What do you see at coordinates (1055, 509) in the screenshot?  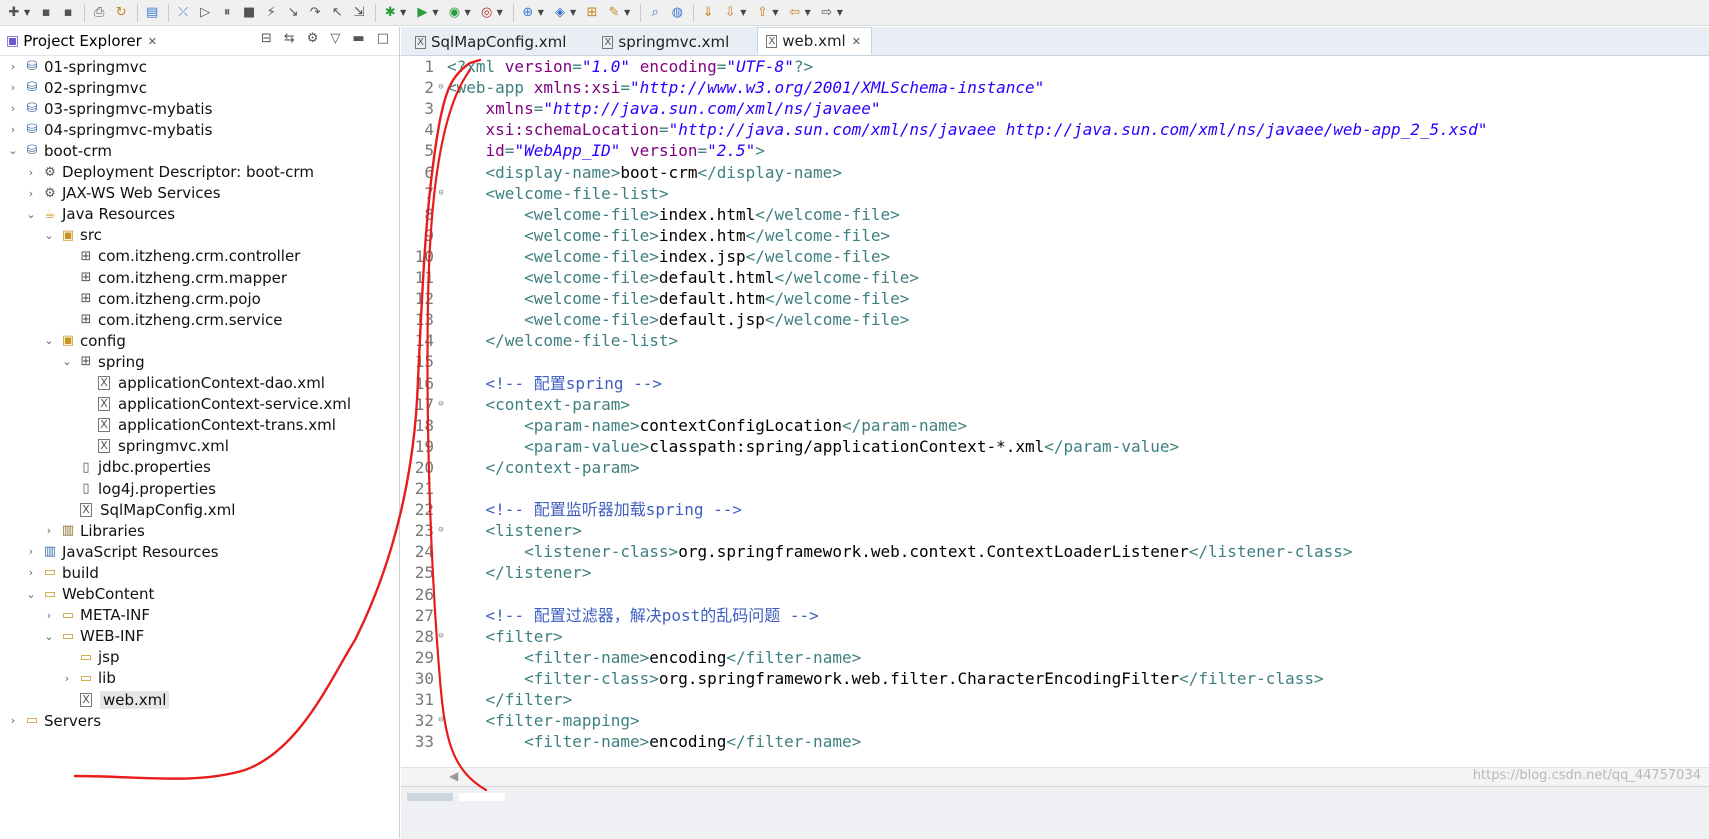 I see `code-line: 22 <!-- 配置监听器加载spring -->` at bounding box center [1055, 509].